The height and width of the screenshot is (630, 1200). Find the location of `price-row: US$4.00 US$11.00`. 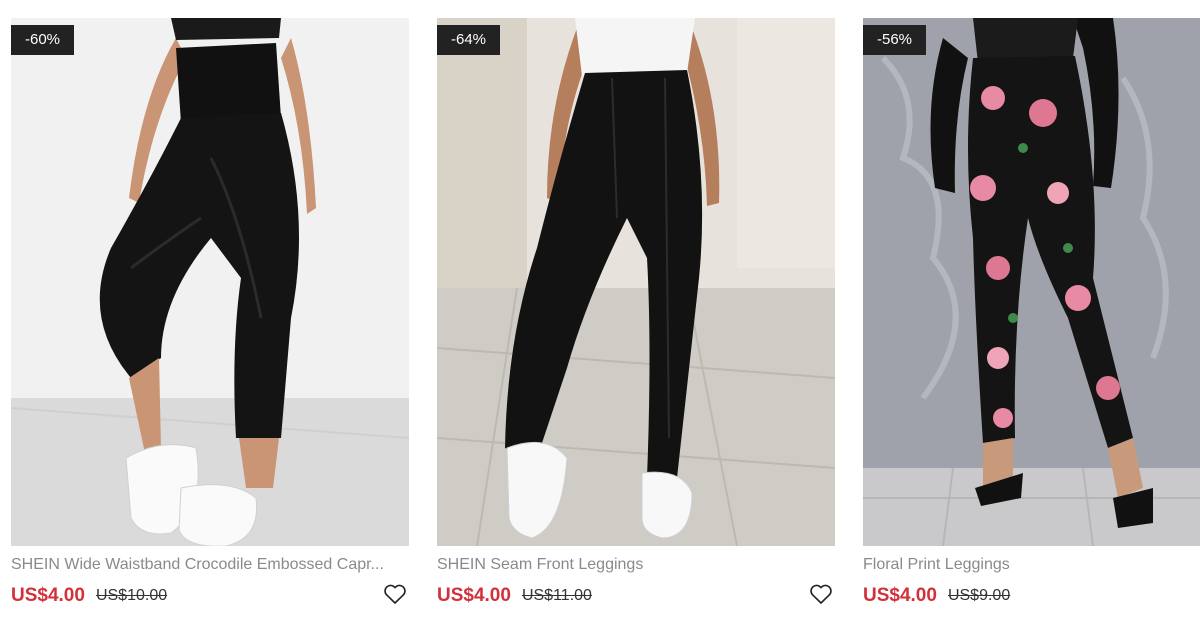

price-row: US$4.00 US$11.00 is located at coordinates (514, 596).